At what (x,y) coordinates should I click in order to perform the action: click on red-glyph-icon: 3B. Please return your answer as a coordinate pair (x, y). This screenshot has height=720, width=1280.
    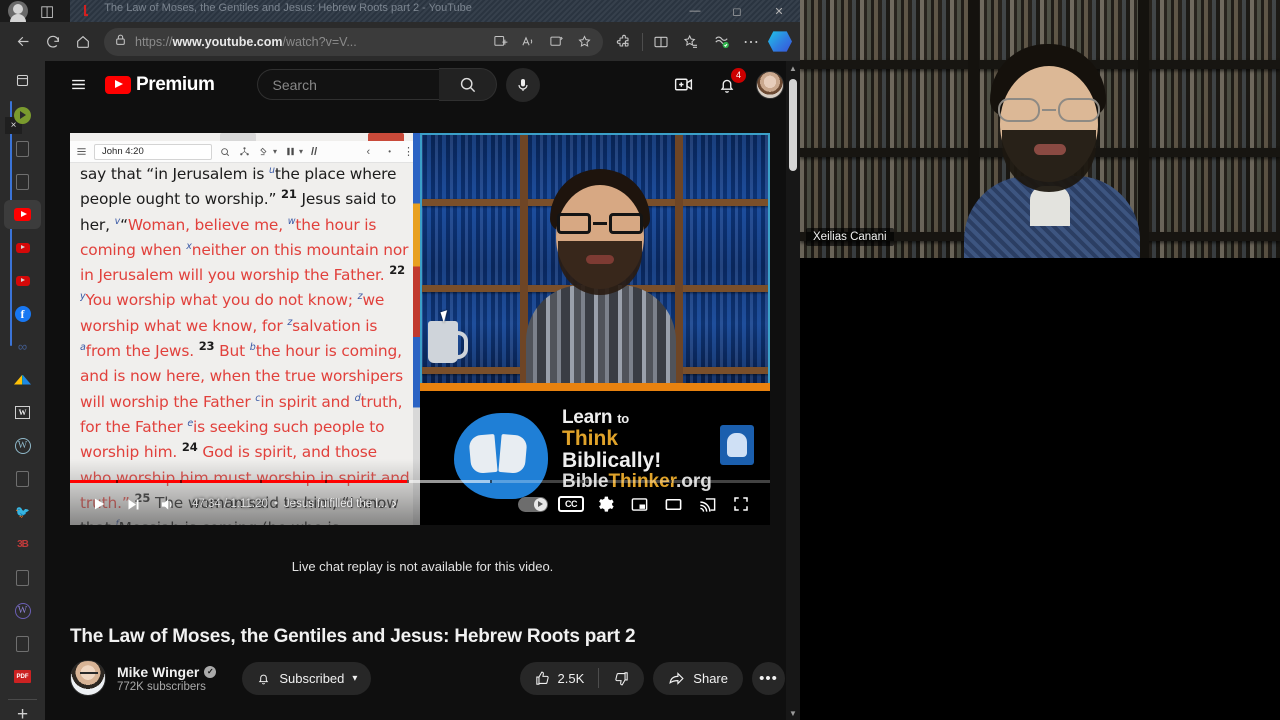
    Looking at the image, I should click on (23, 544).